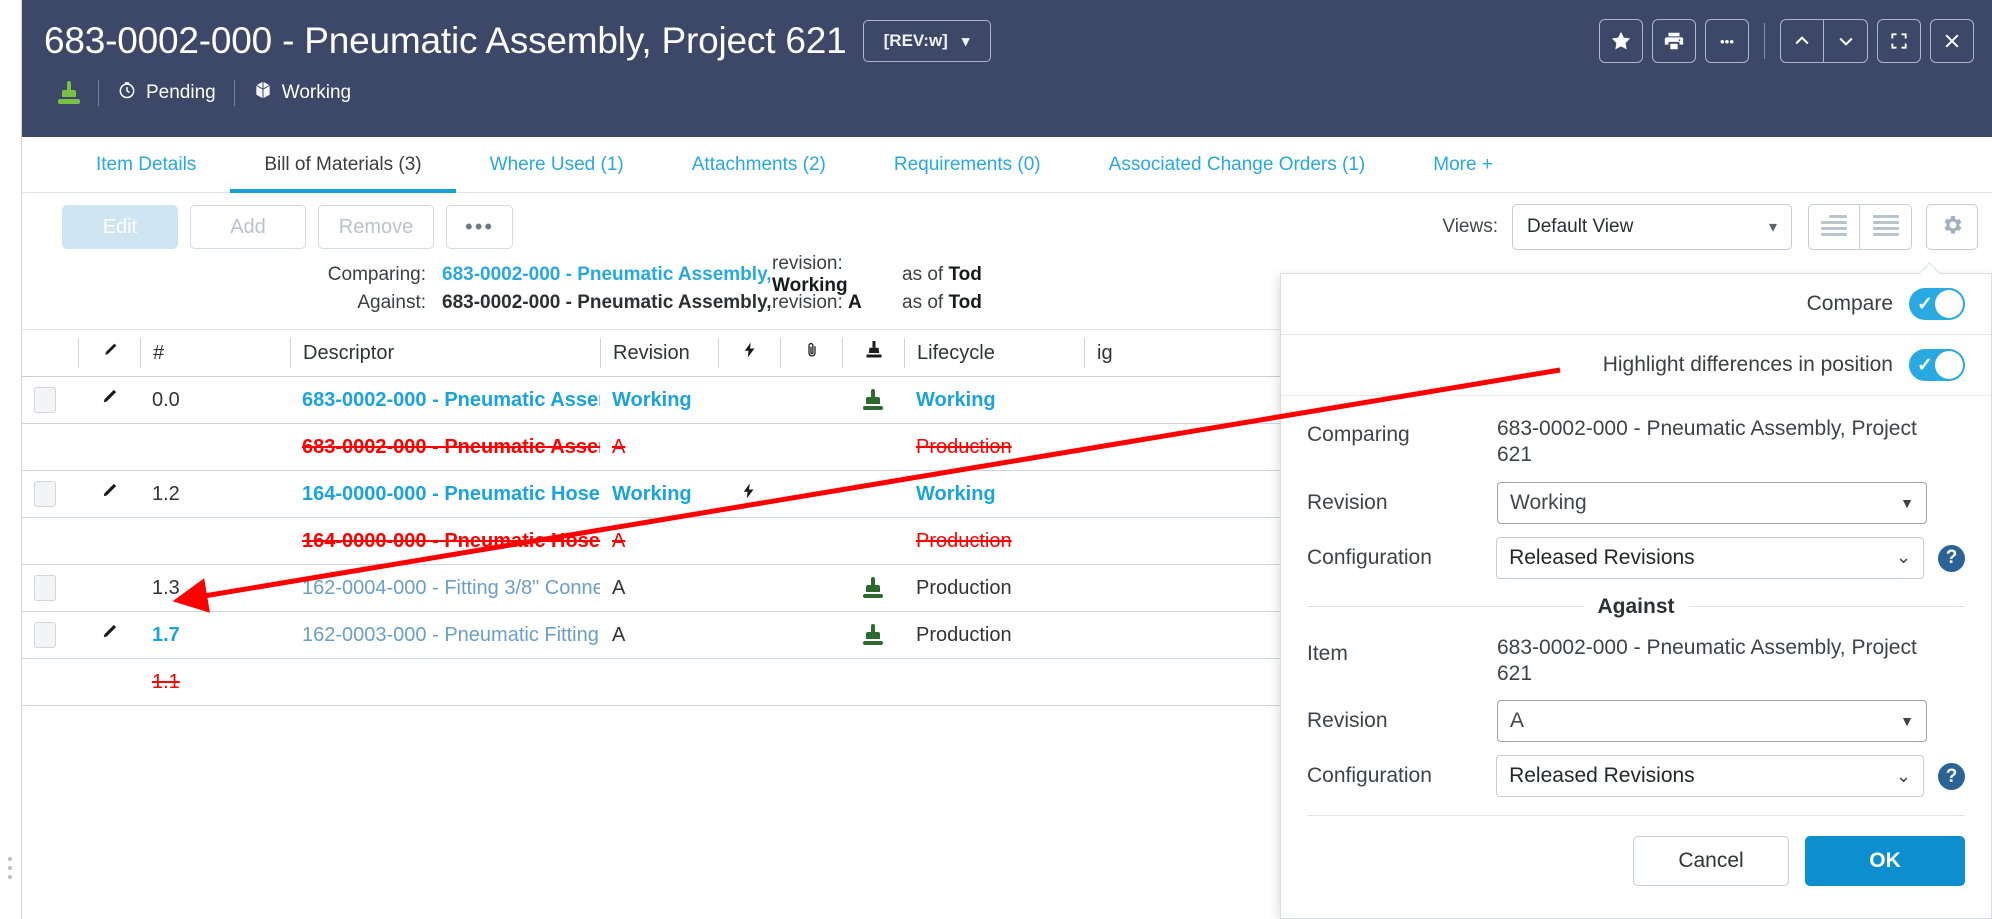 The height and width of the screenshot is (919, 1992). I want to click on row-flash-cell, so click(749, 682).